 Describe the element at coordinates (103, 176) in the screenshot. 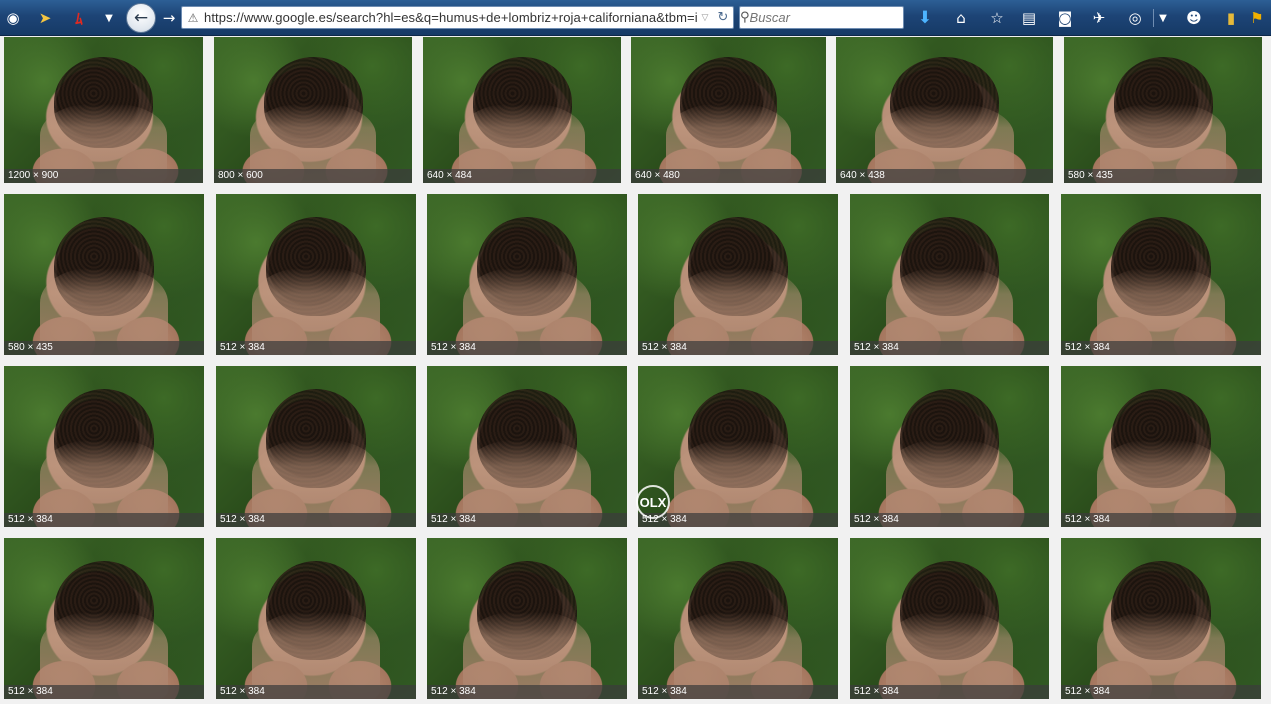

I see `image-size-label: 1200 × 900` at that location.